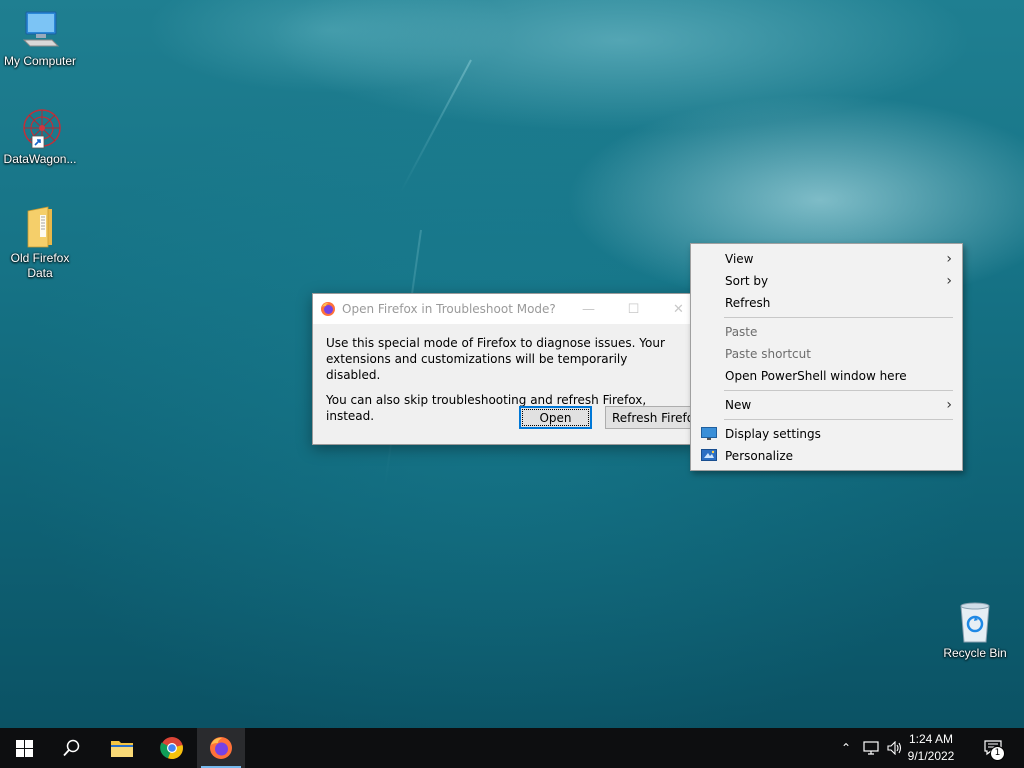  Describe the element at coordinates (435, 126) in the screenshot. I see `light-ray` at that location.